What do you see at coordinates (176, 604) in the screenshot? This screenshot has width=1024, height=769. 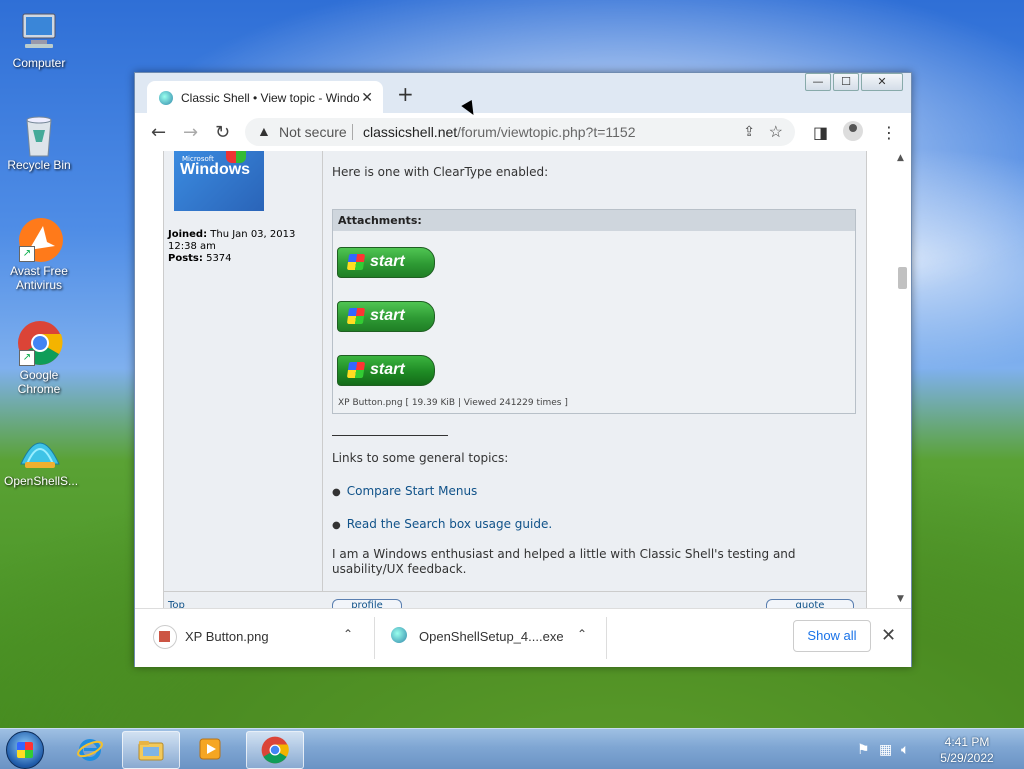 I see `top-link: Top` at bounding box center [176, 604].